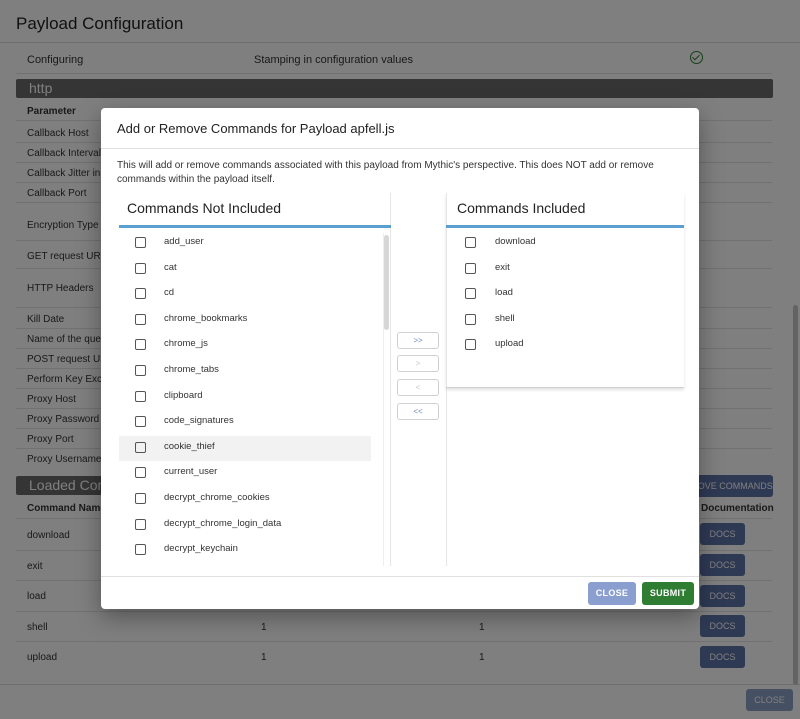  What do you see at coordinates (255, 346) in the screenshot?
I see `list-item: chrome_js` at bounding box center [255, 346].